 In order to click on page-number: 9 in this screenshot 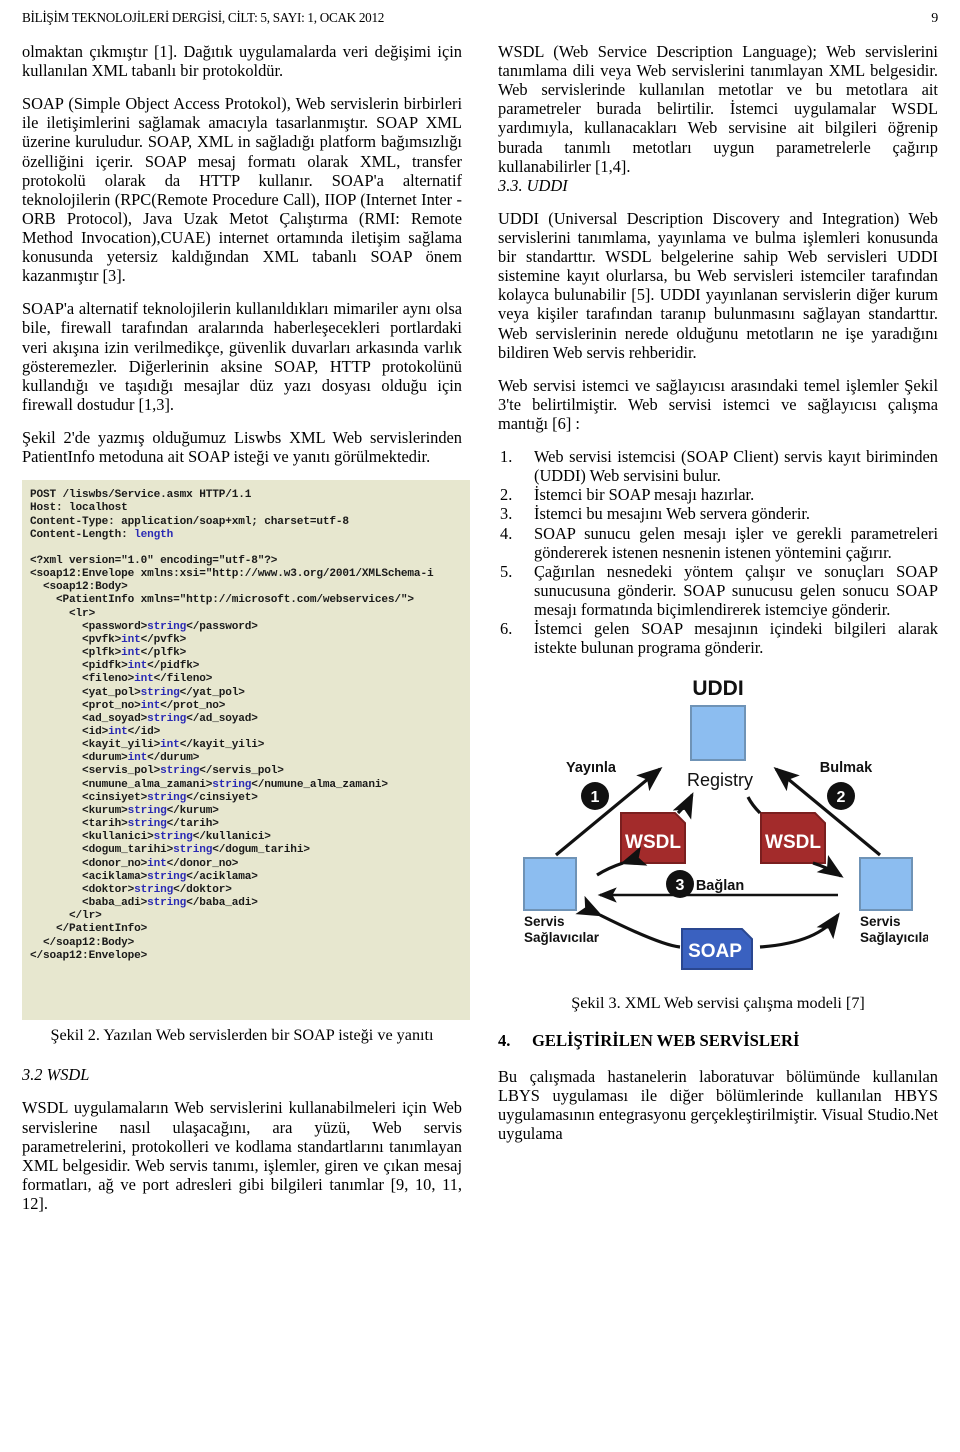, I will do `click(934, 18)`.